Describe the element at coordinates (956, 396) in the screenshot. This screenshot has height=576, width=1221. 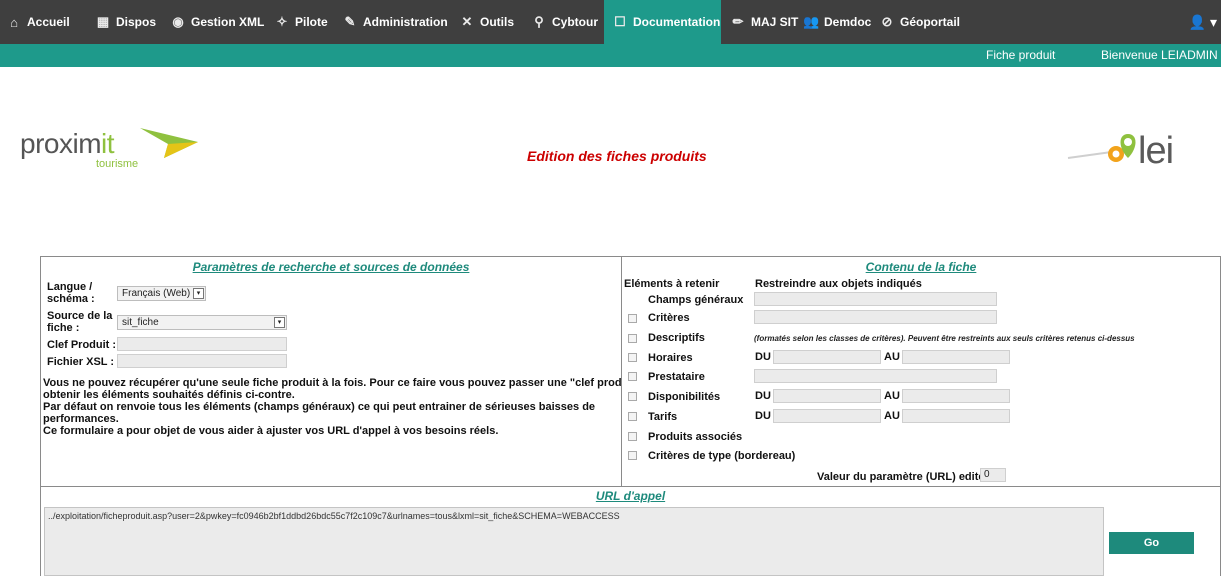
I see `dispo-au-input` at that location.